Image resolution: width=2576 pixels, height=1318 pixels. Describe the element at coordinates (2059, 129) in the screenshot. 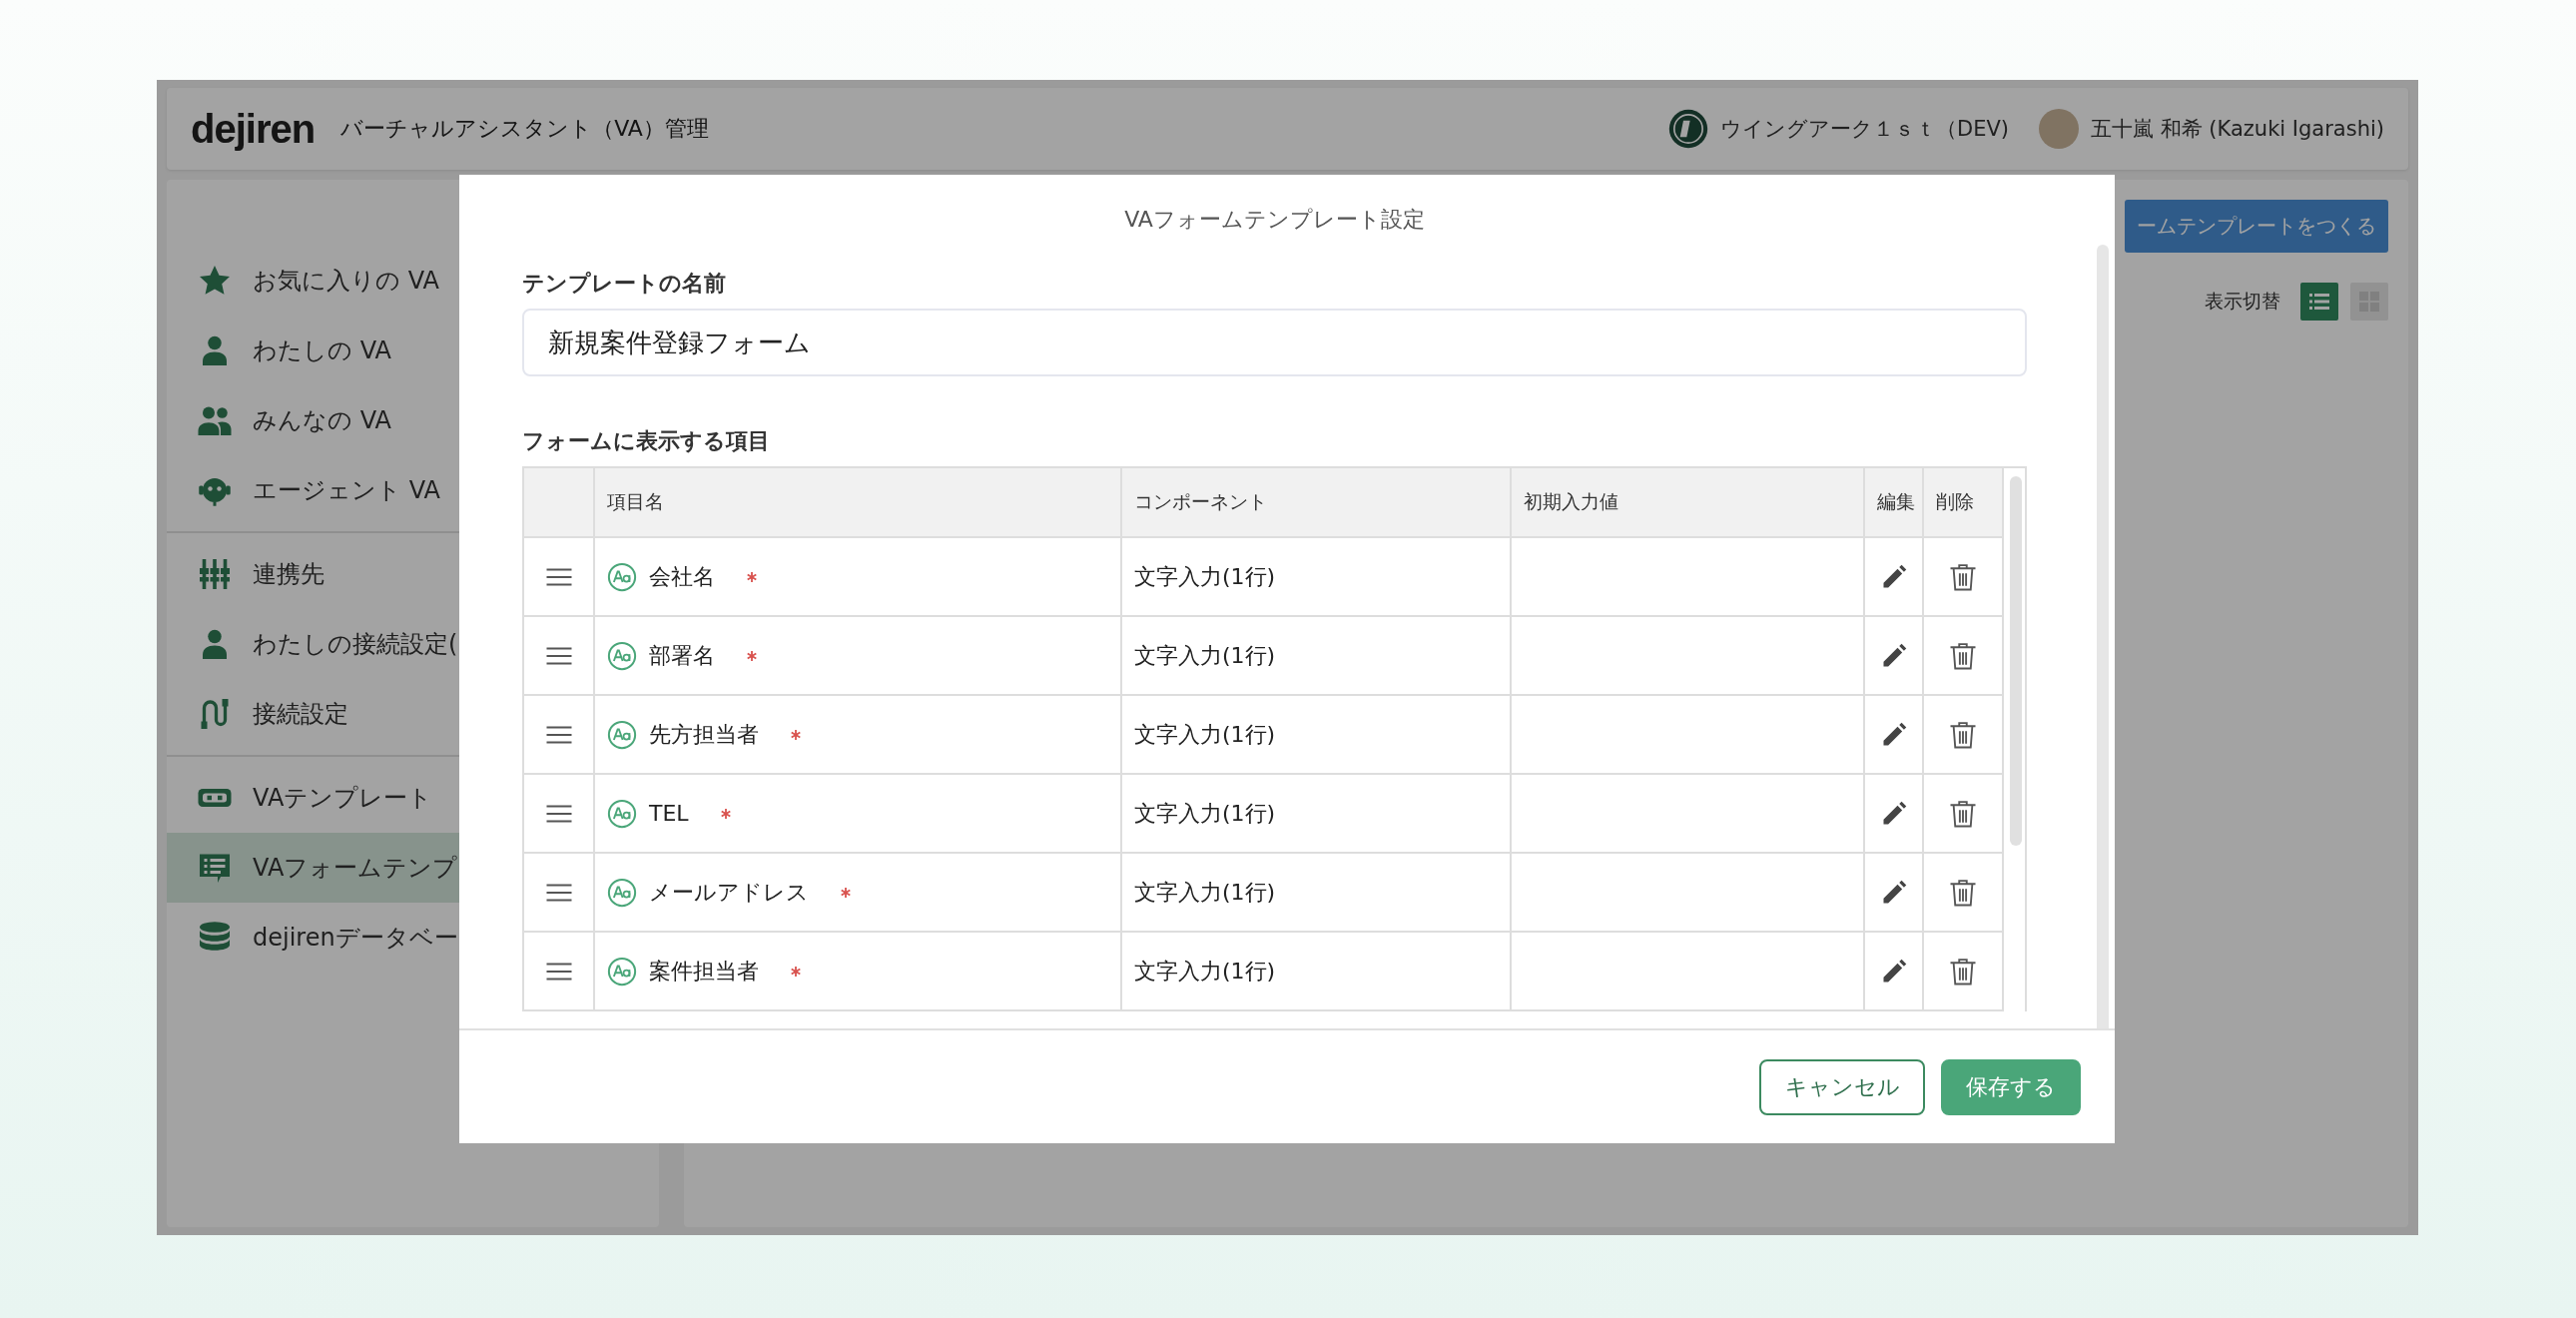

I see `avatar` at that location.